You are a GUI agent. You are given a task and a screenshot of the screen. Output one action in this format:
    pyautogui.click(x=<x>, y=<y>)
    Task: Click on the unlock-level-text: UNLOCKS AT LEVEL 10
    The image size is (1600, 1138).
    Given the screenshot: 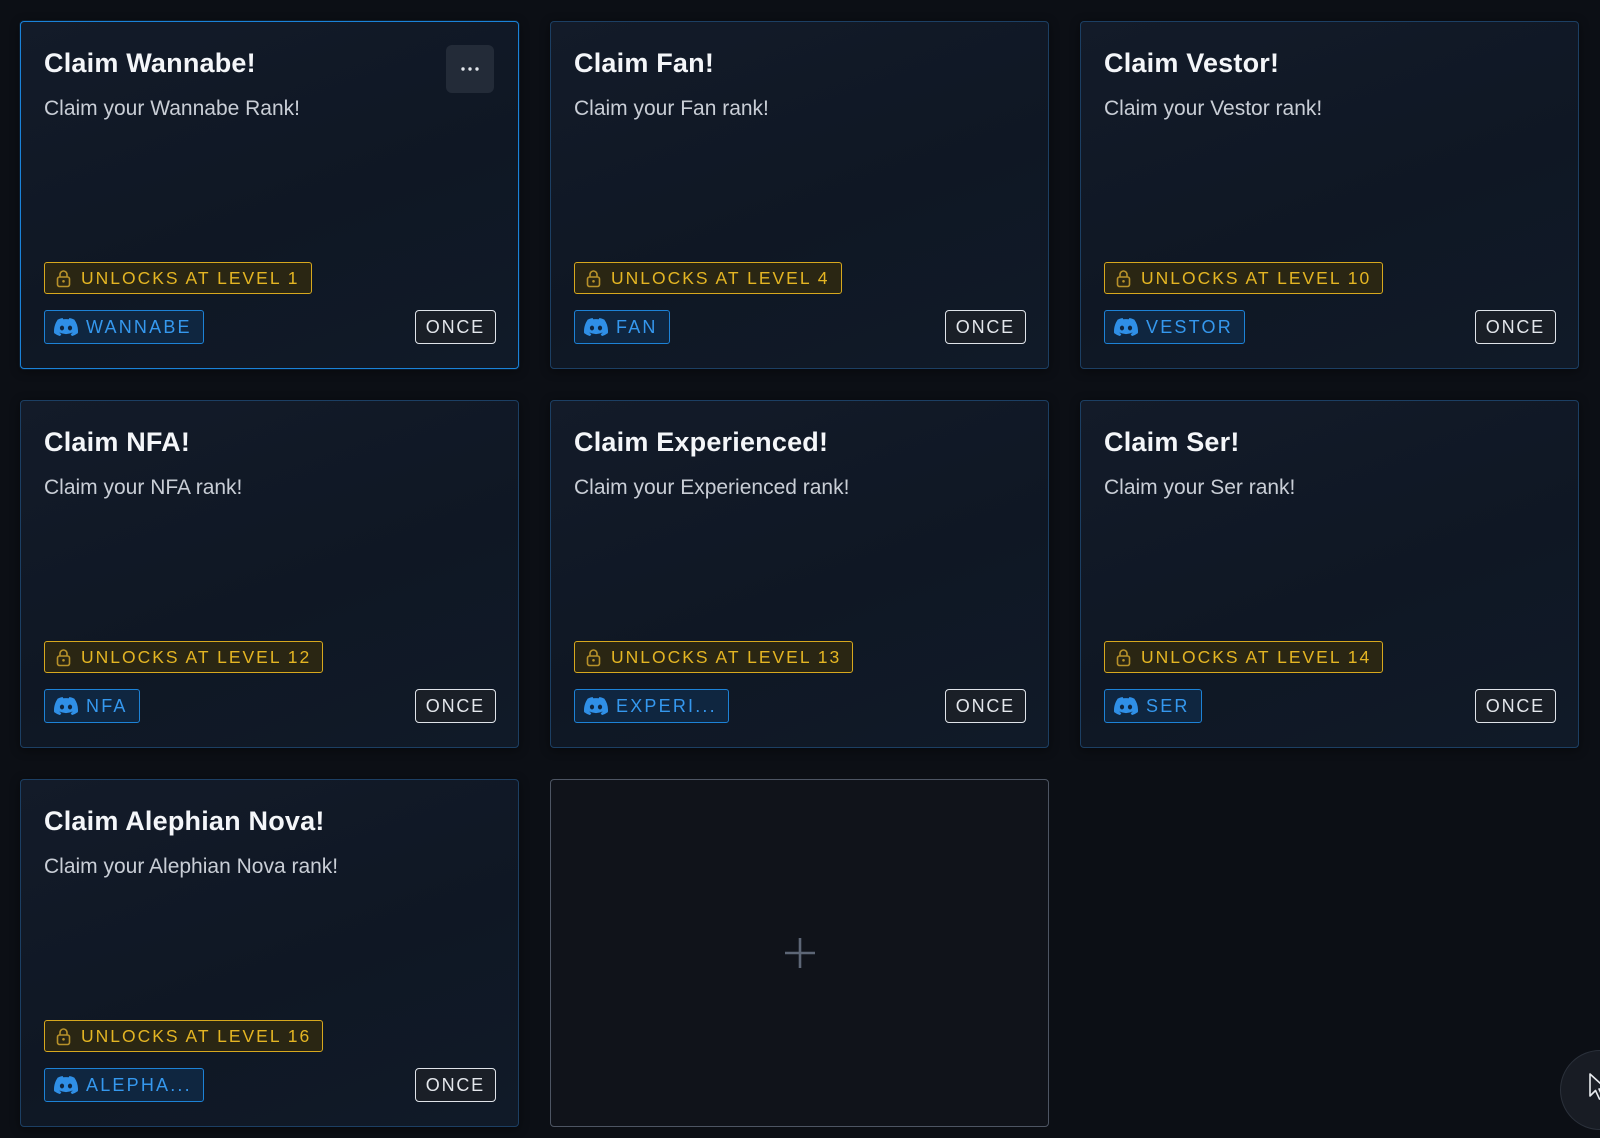 What is the action you would take?
    pyautogui.click(x=1256, y=277)
    